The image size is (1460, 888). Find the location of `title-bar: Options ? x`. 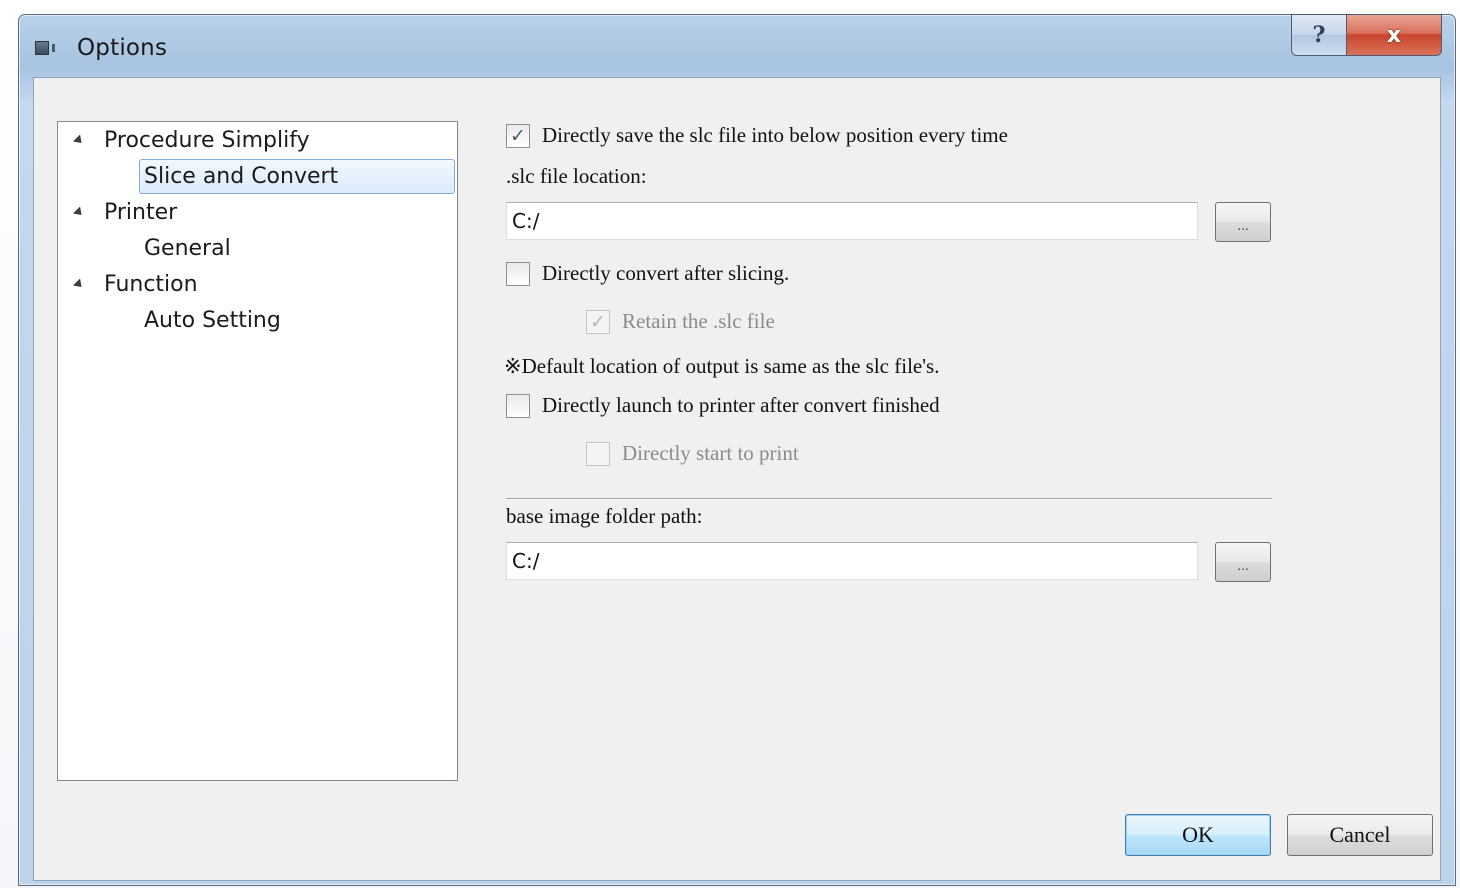

title-bar: Options ? x is located at coordinates (737, 45).